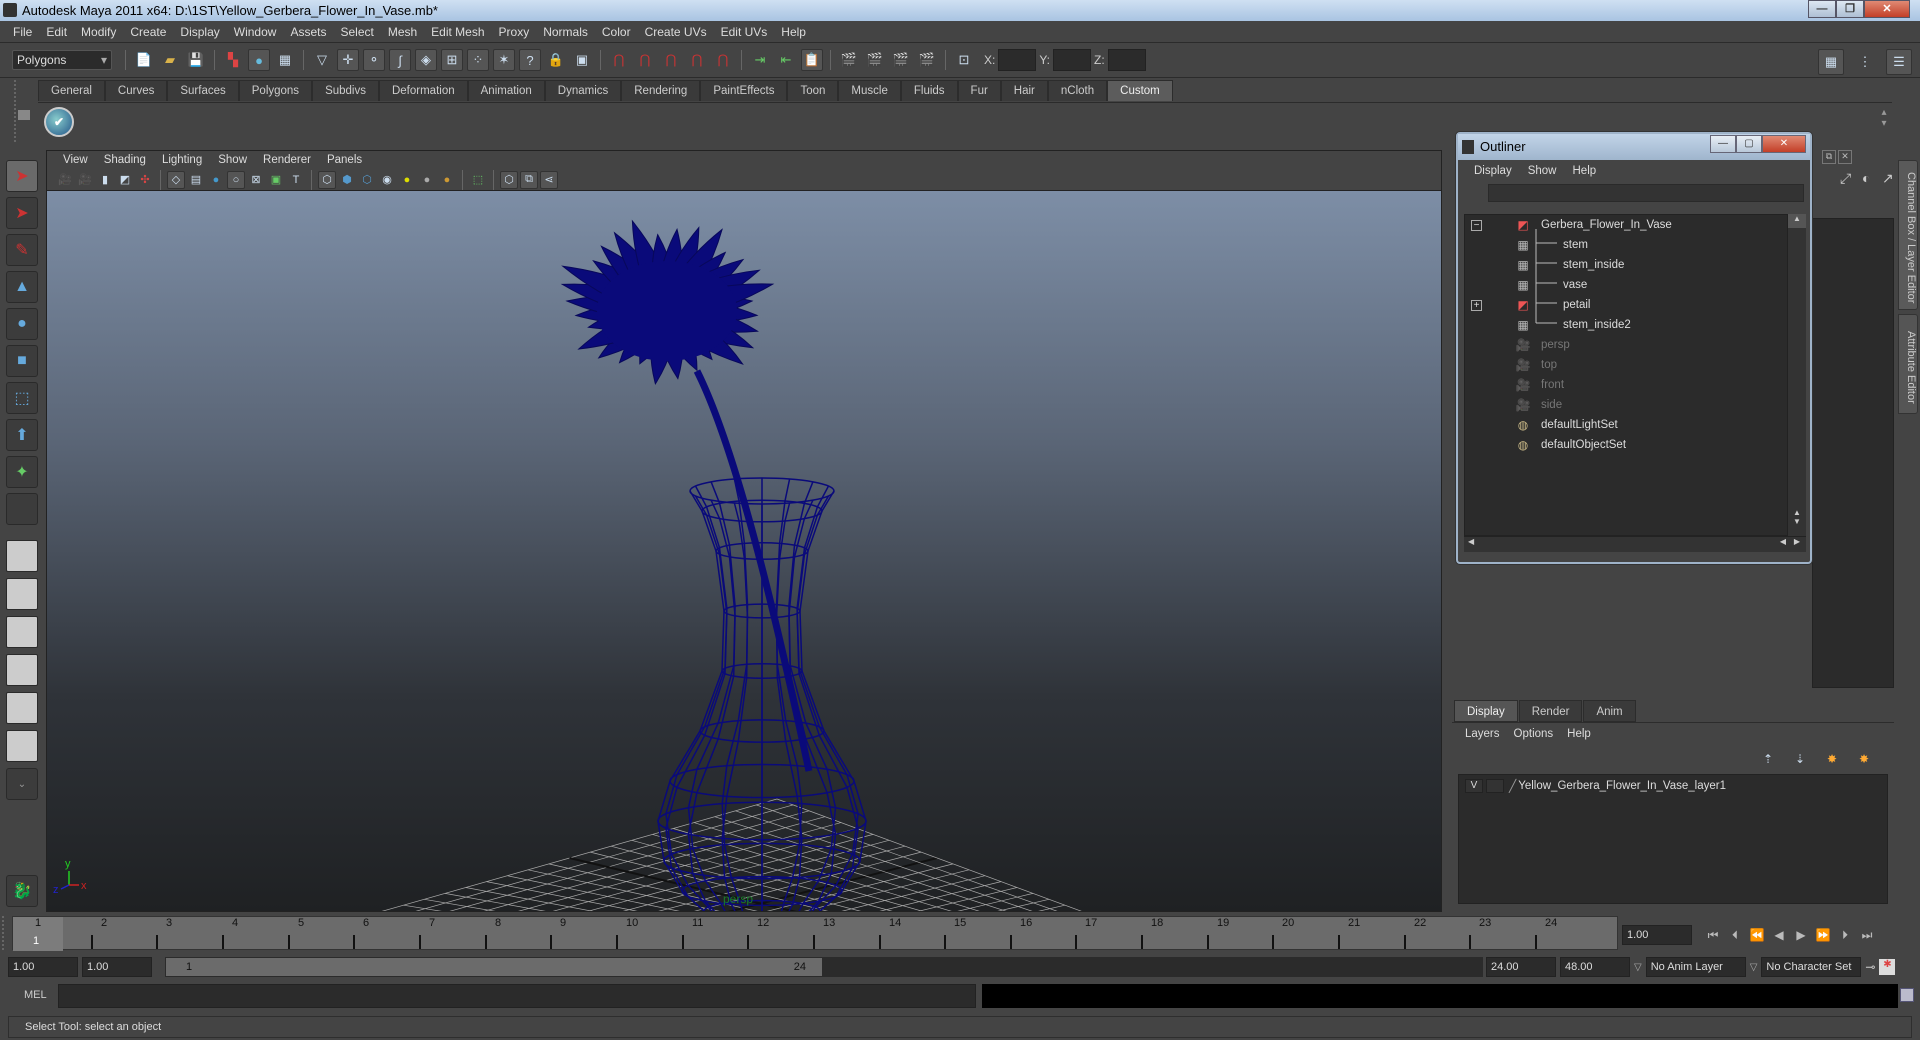 The image size is (1920, 1040). I want to click on go-to-start-button: ⏮, so click(1713, 935).